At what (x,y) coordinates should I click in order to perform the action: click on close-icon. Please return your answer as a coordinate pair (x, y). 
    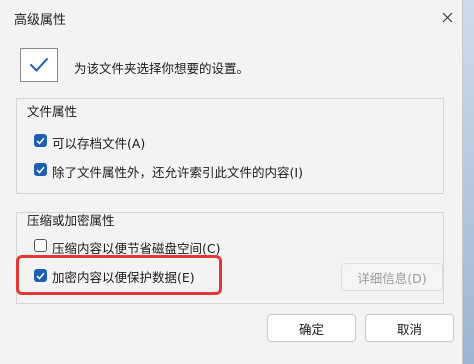
    Looking at the image, I should click on (447, 17).